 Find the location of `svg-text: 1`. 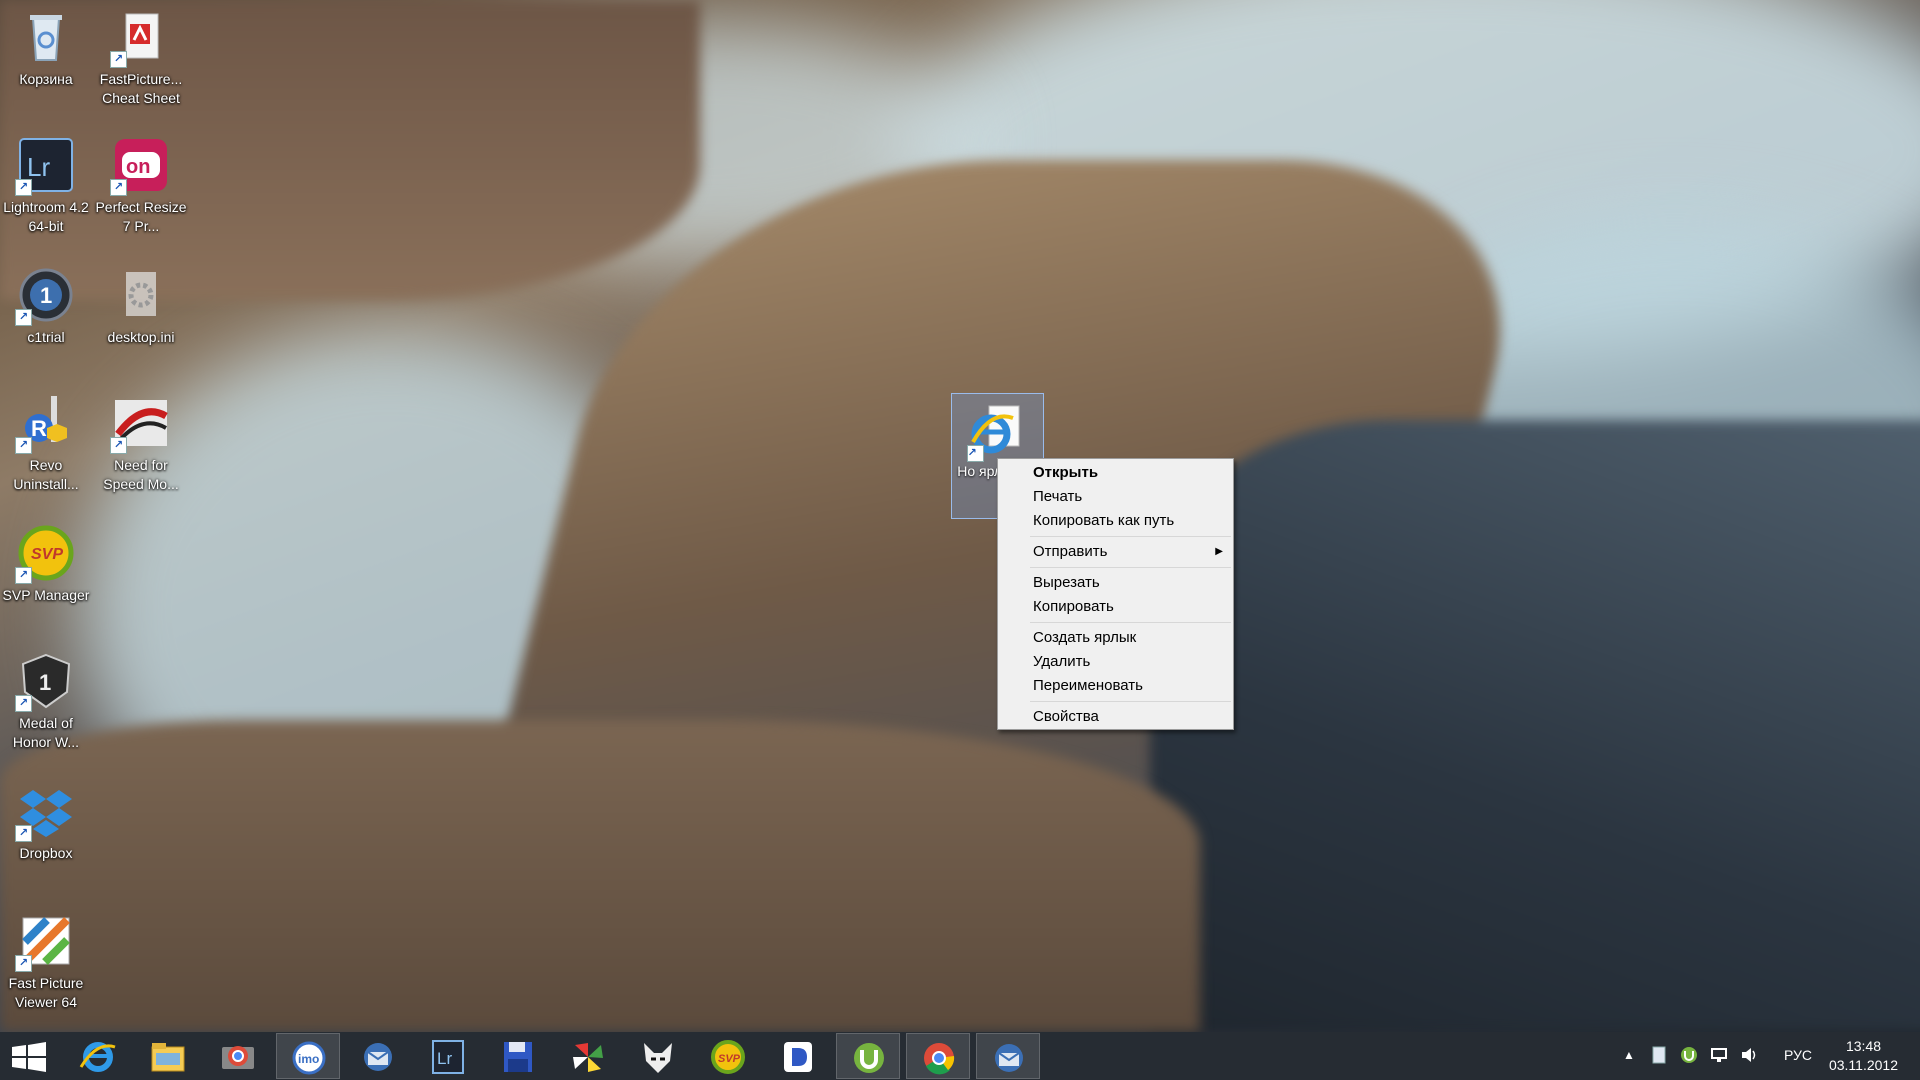

svg-text: 1 is located at coordinates (45, 682).